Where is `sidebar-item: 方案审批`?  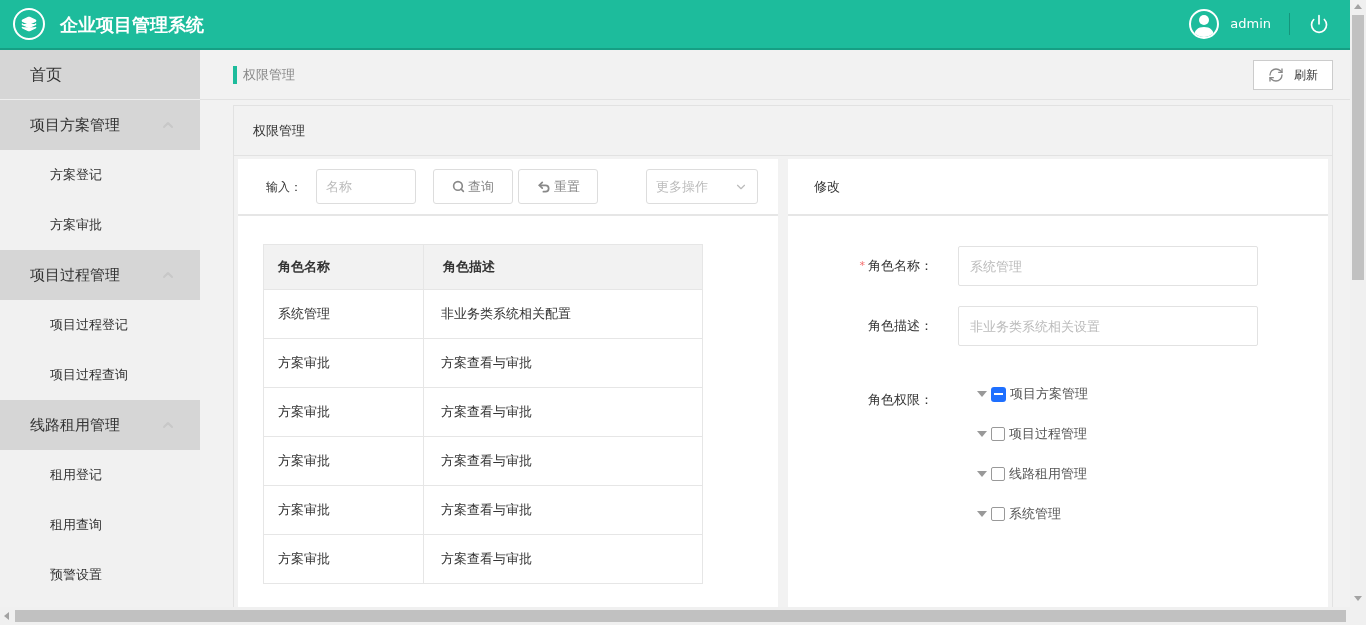
sidebar-item: 方案审批 is located at coordinates (100, 225).